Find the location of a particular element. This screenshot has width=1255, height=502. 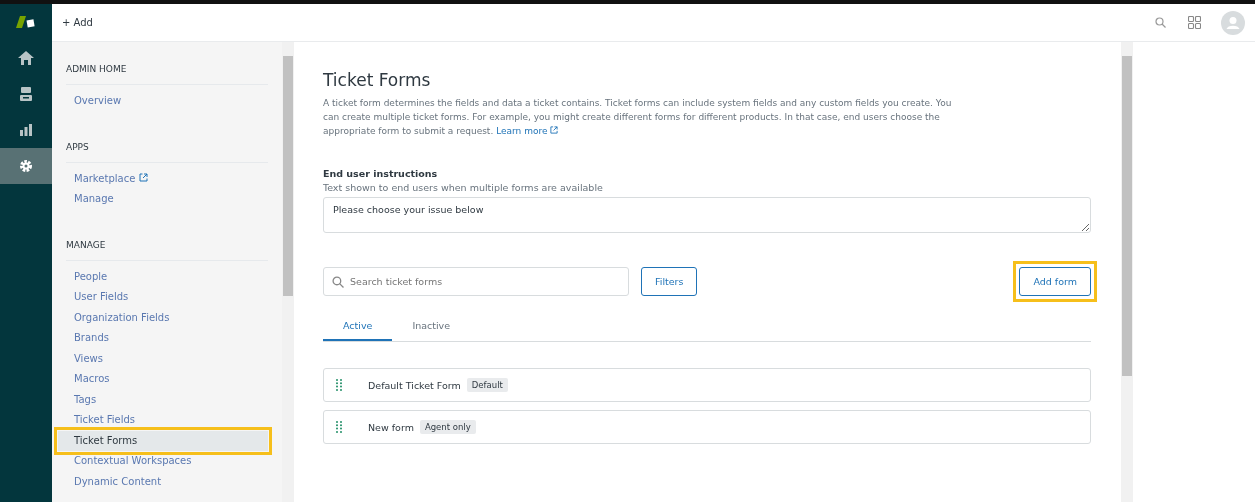

tab: Active is located at coordinates (358, 326).